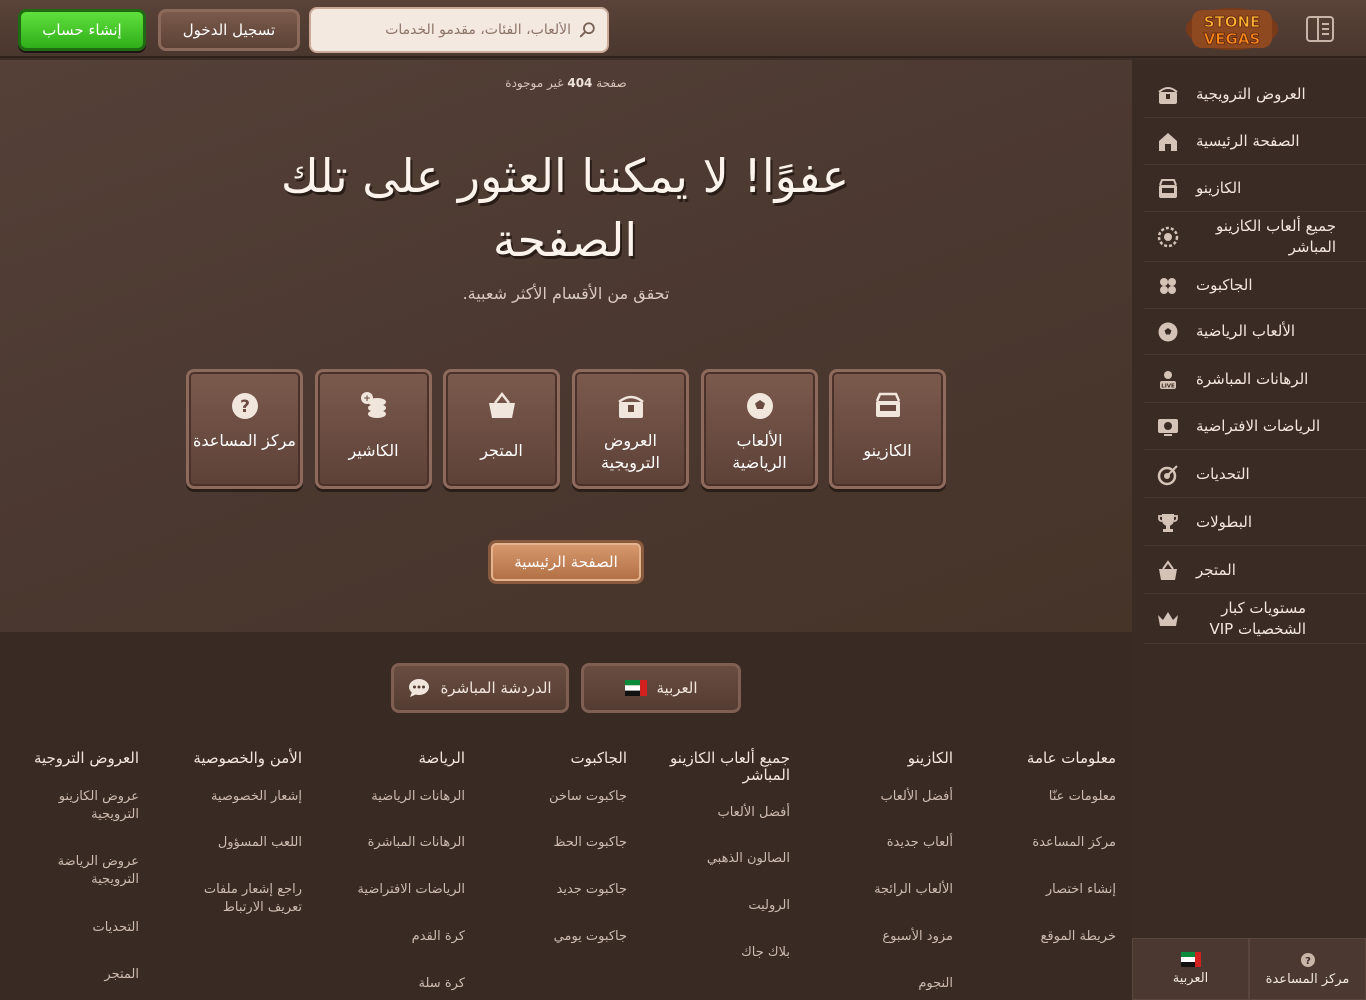 The width and height of the screenshot is (1366, 1000). I want to click on breadcrumb-suffix: غير موجودة, so click(534, 83).